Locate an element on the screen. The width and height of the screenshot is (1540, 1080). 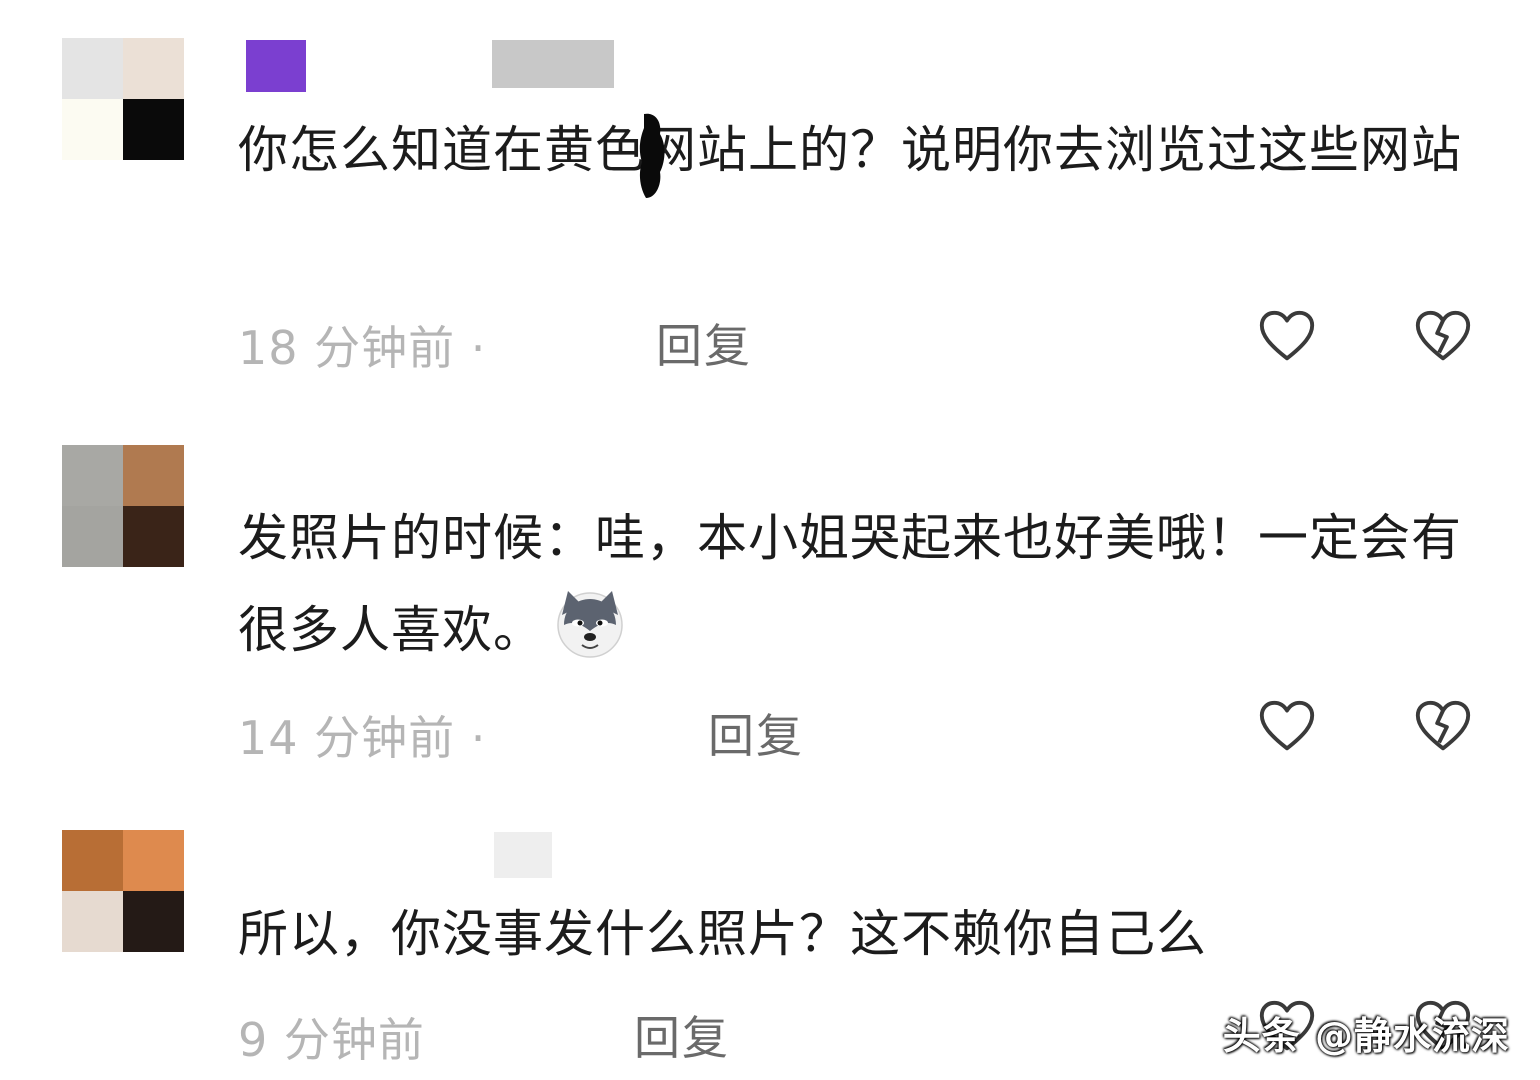
husky-emoji is located at coordinates (590, 623).